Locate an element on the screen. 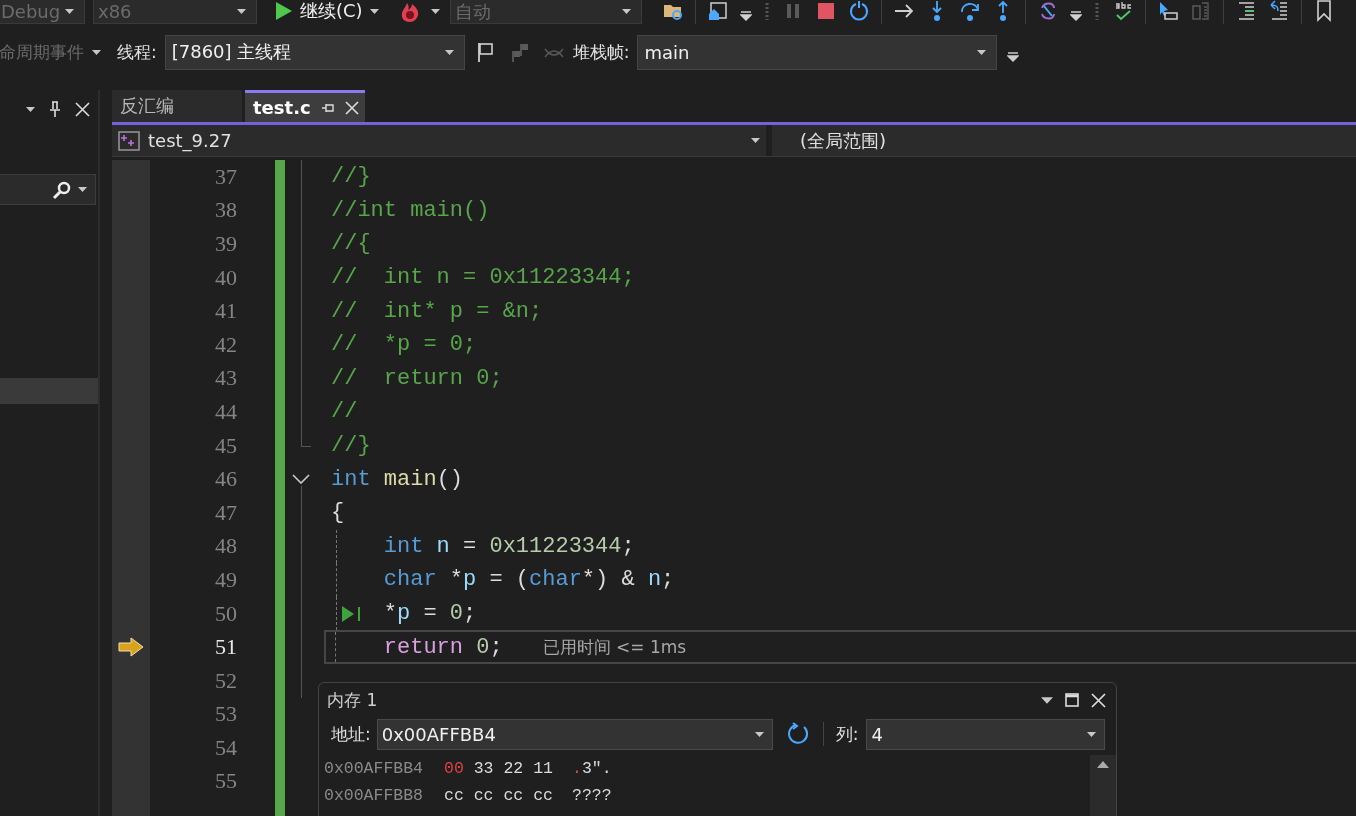 The width and height of the screenshot is (1356, 816). line-number: 55 is located at coordinates (226, 781).